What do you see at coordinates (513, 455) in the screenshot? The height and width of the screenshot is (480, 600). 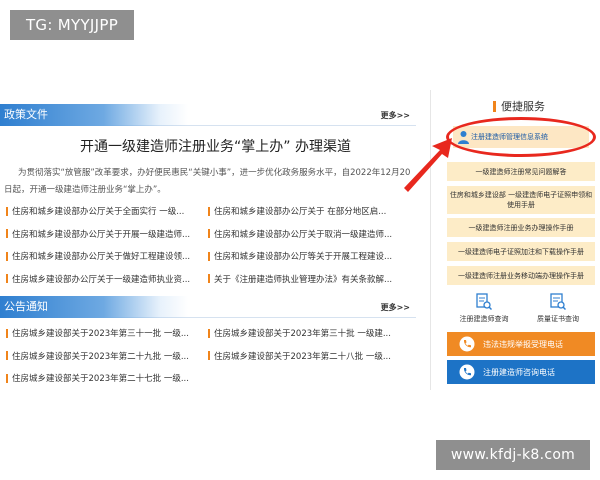 I see `watermark-bottom-right: www.kfdj-k8.com` at bounding box center [513, 455].